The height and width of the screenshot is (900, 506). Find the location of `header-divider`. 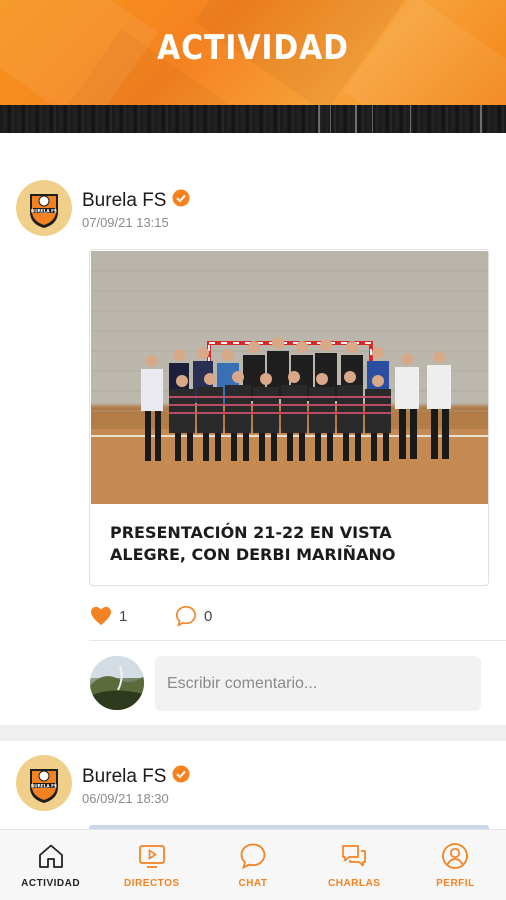

header-divider is located at coordinates (253, 133).